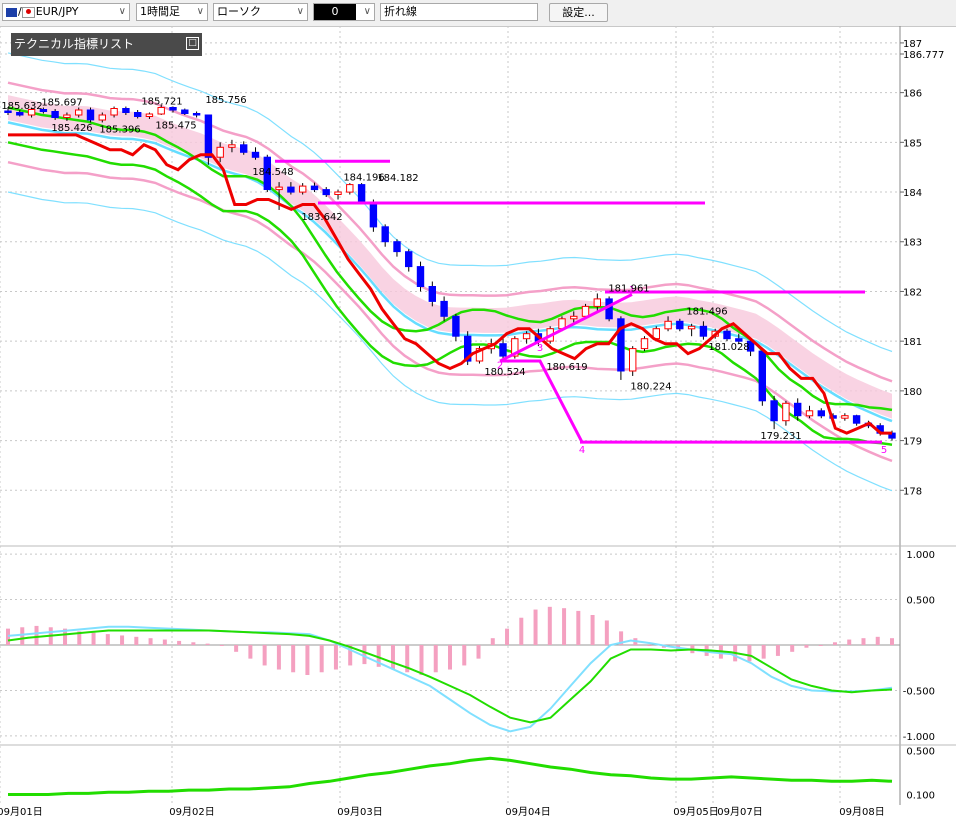  Describe the element at coordinates (21, 106) in the screenshot. I see `price-label: 185.632` at that location.